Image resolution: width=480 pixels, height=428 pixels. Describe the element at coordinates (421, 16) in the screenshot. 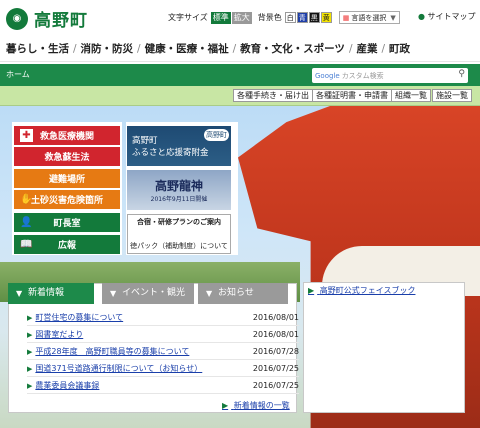

I see `arrow-icon: ●` at that location.